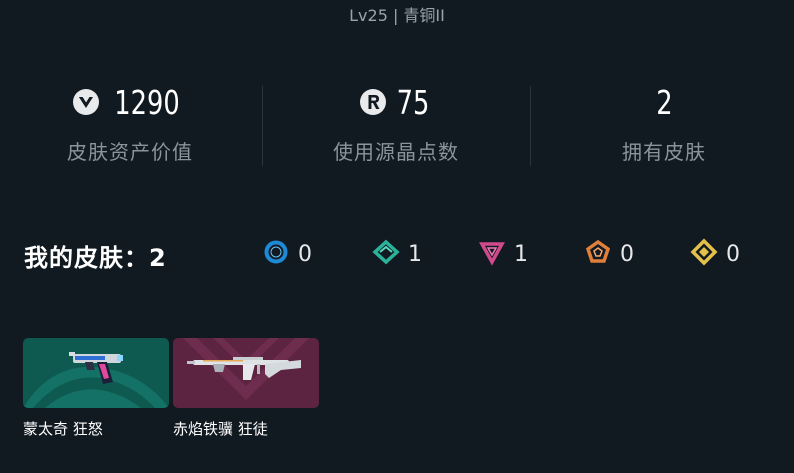 The height and width of the screenshot is (473, 794). I want to click on tier-premium: 1, so click(503, 254).